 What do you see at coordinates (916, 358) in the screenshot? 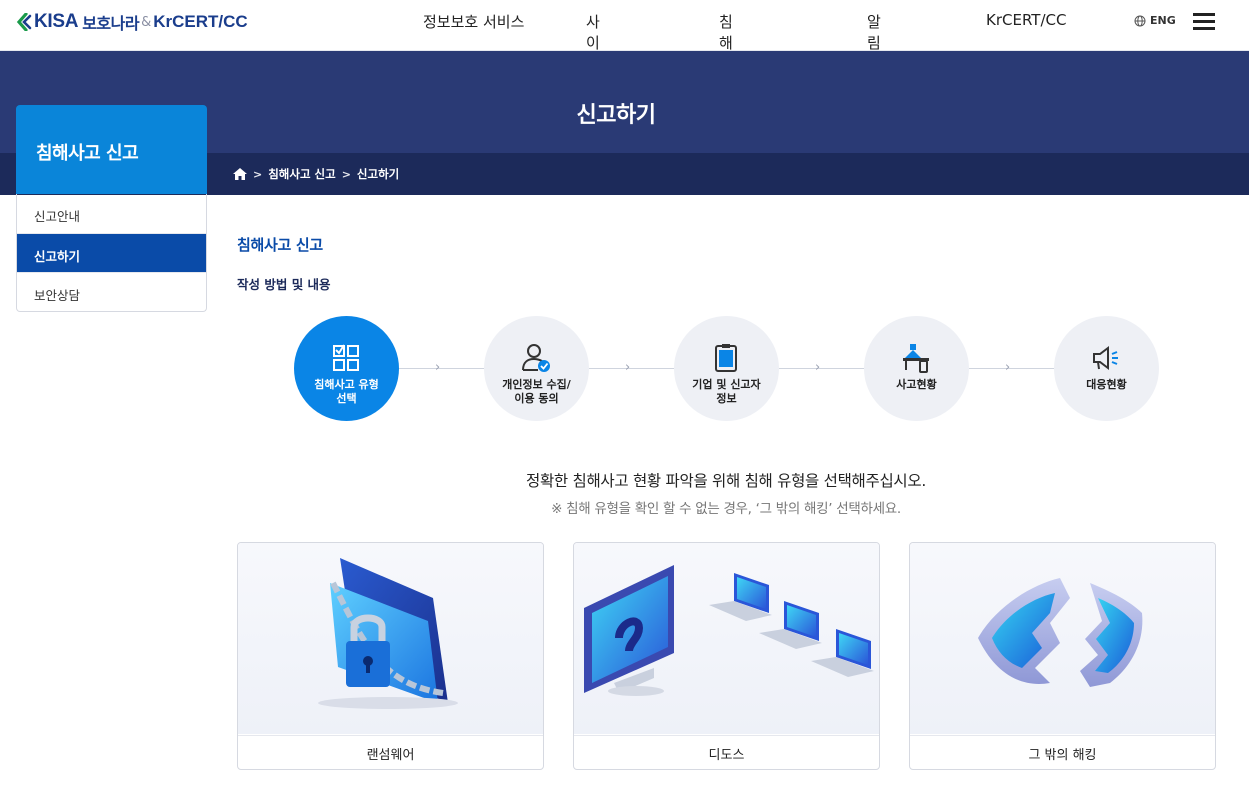
I see `lab-icon` at bounding box center [916, 358].